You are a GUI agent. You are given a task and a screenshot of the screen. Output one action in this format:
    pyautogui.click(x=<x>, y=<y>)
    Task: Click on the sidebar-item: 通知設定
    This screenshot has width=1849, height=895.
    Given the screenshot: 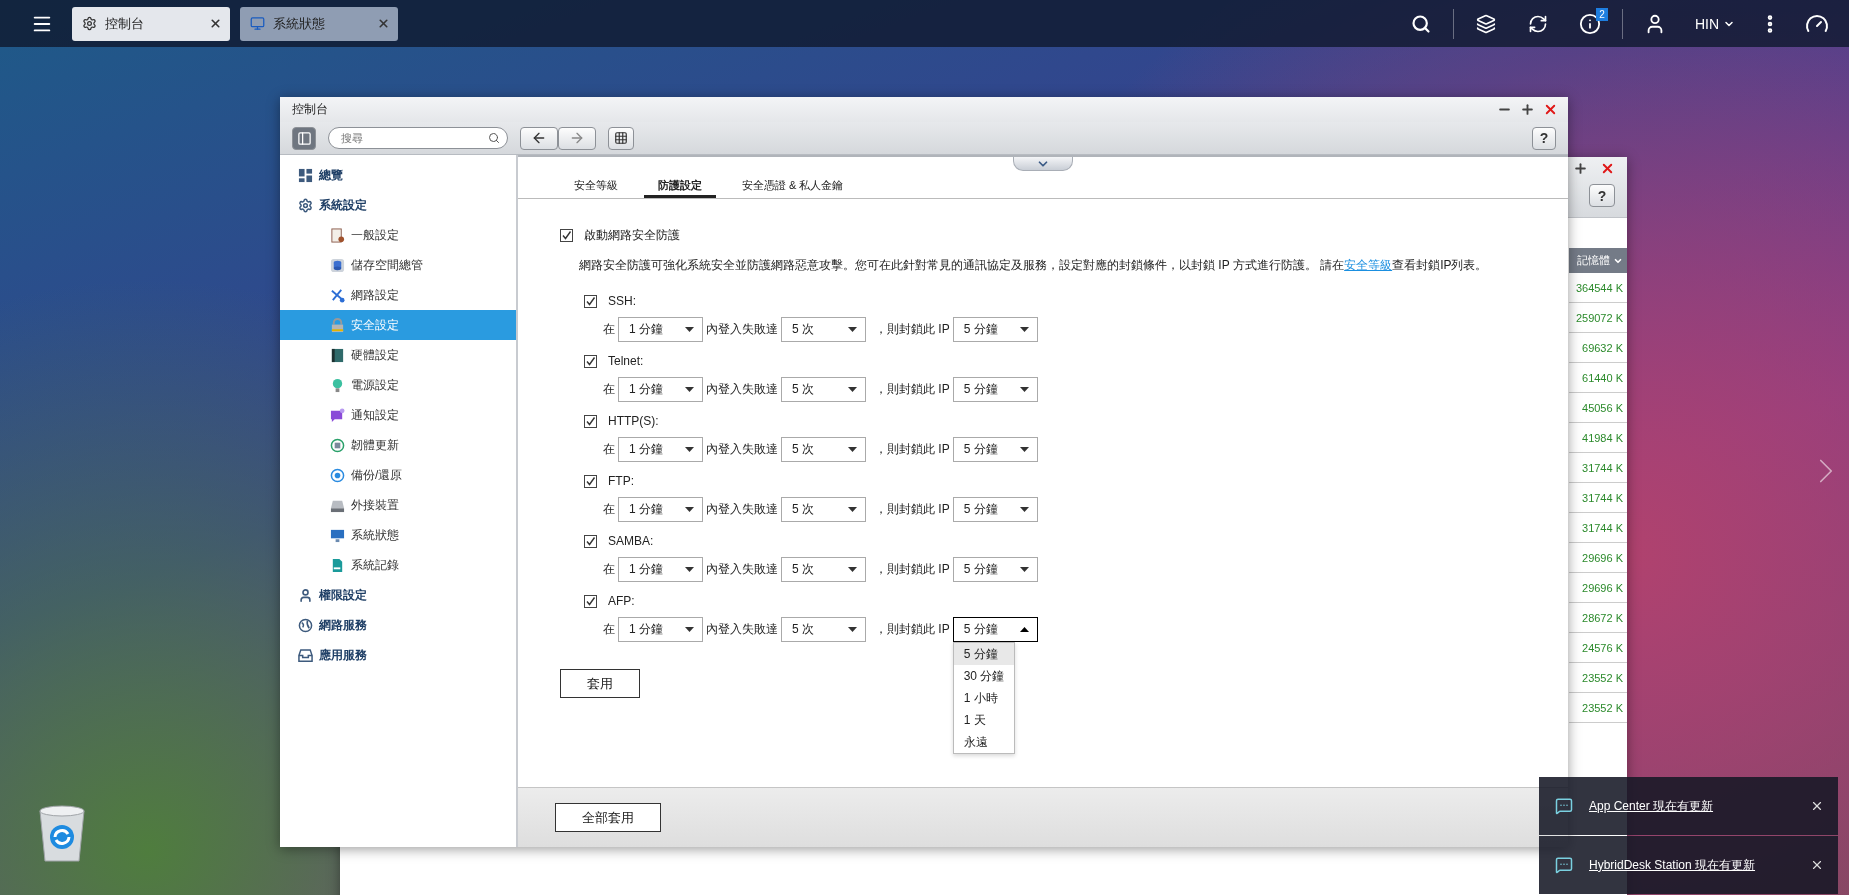 What is the action you would take?
    pyautogui.click(x=398, y=415)
    